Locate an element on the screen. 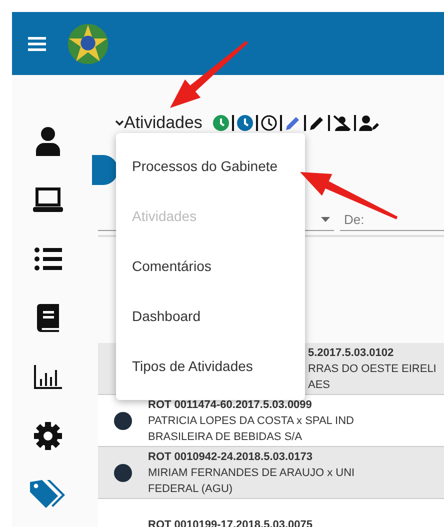 The height and width of the screenshot is (527, 444). parties-text: PATRICIA LOPES DA COSTA x SPAL IND is located at coordinates (251, 421).